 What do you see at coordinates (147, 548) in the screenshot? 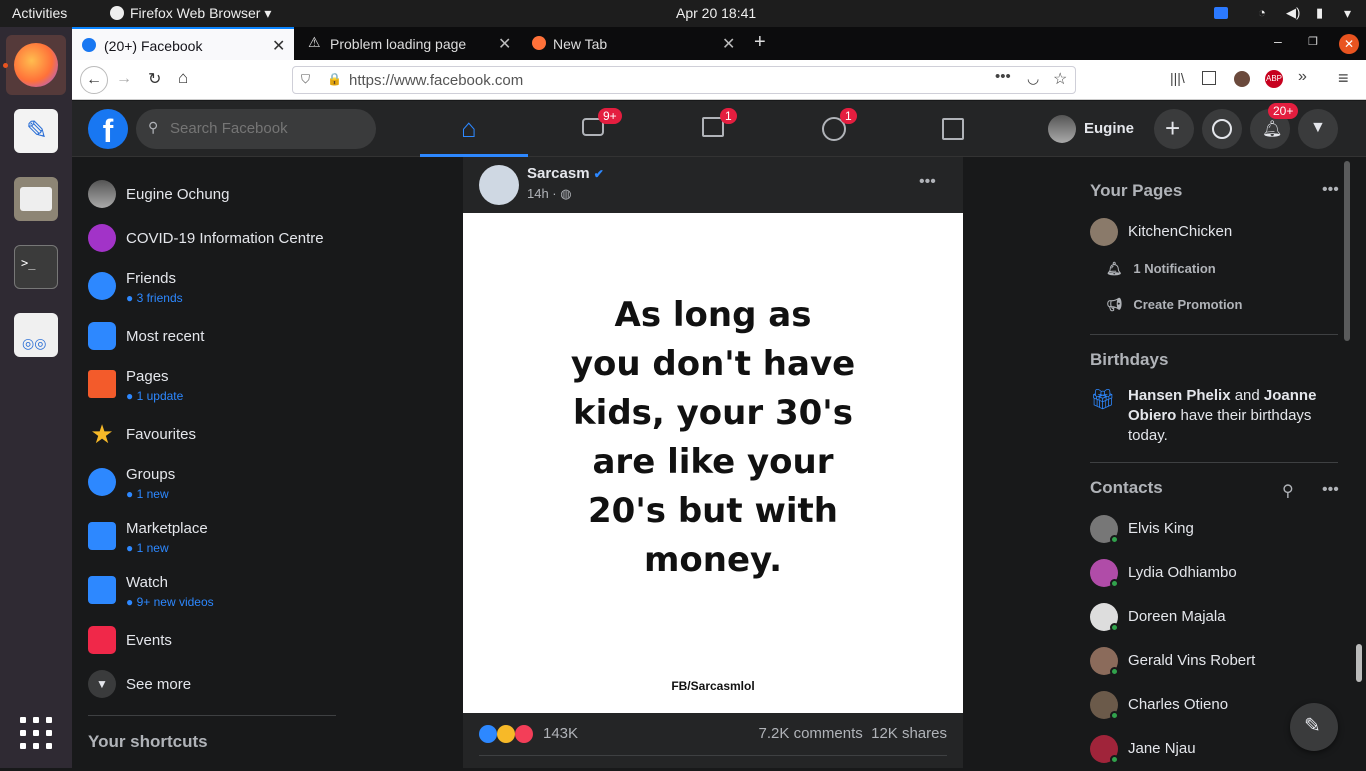
I see `nav-item-sub: ● 1 new` at bounding box center [147, 548].